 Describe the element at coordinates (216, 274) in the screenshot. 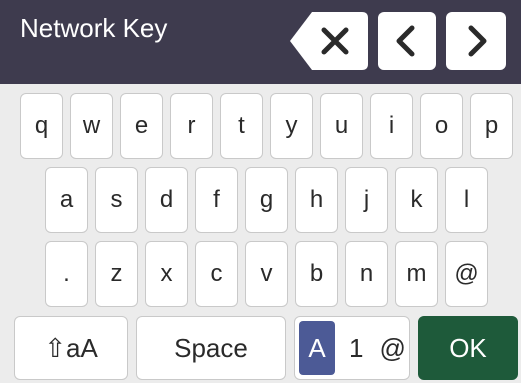

I see `key-c: c` at that location.